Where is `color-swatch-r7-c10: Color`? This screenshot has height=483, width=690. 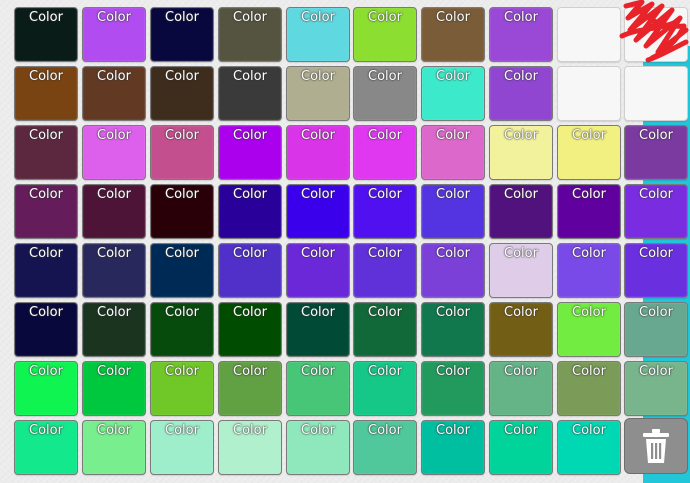 color-swatch-r7-c10: Color is located at coordinates (656, 388).